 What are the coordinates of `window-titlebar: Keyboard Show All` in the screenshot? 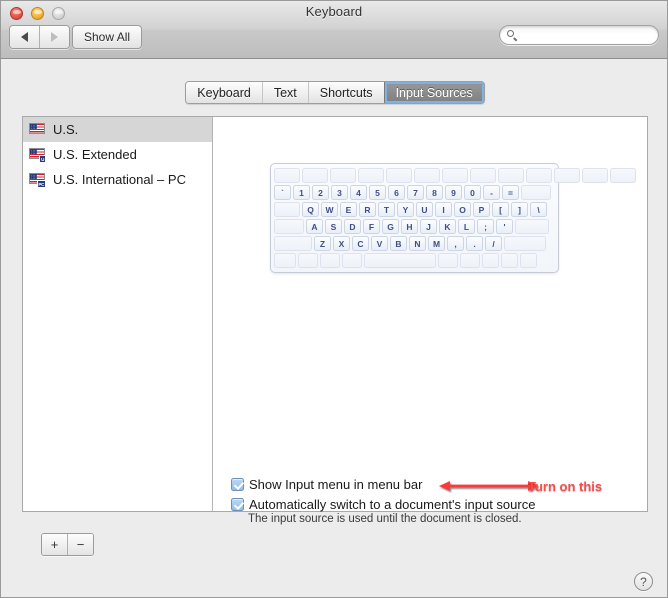 It's located at (334, 30).